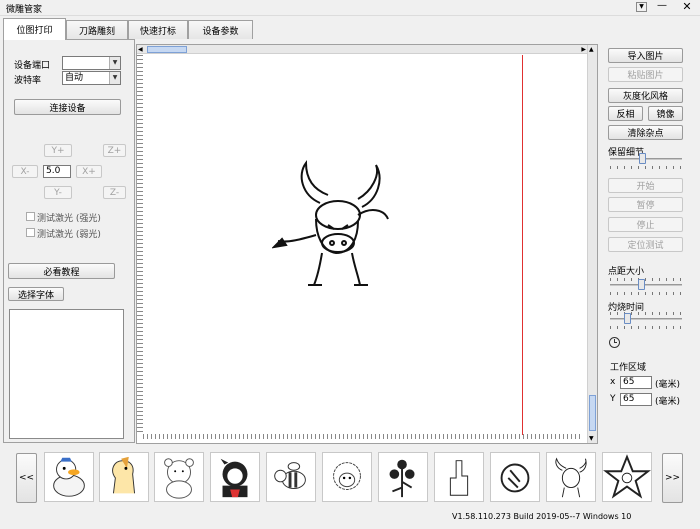  I want to click on x-unit-label: (毫米), so click(668, 385).